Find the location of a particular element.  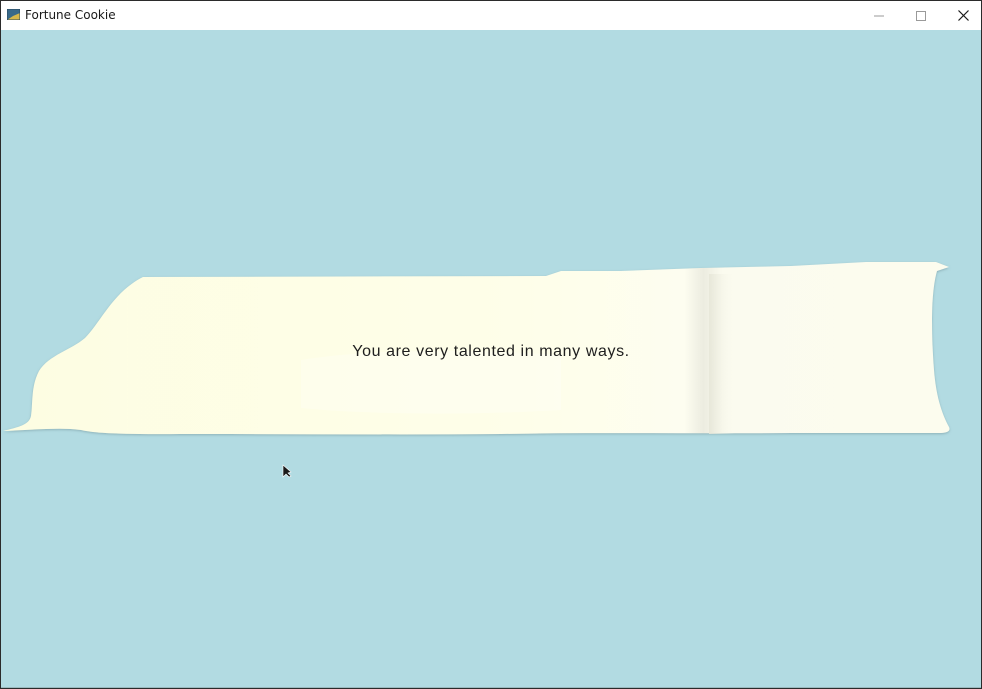

close-button is located at coordinates (961, 15).